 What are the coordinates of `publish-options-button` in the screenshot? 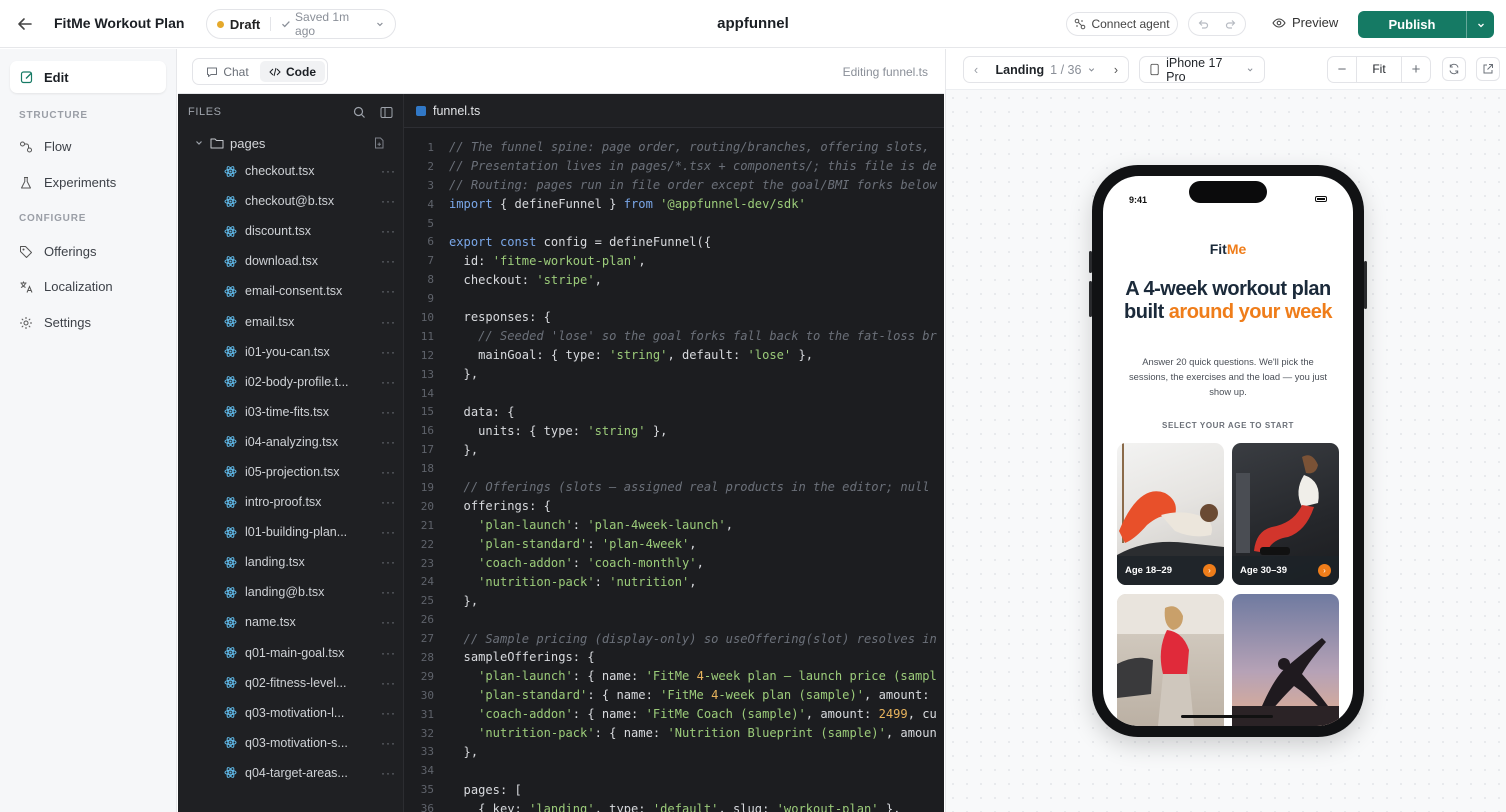 It's located at (1480, 24).